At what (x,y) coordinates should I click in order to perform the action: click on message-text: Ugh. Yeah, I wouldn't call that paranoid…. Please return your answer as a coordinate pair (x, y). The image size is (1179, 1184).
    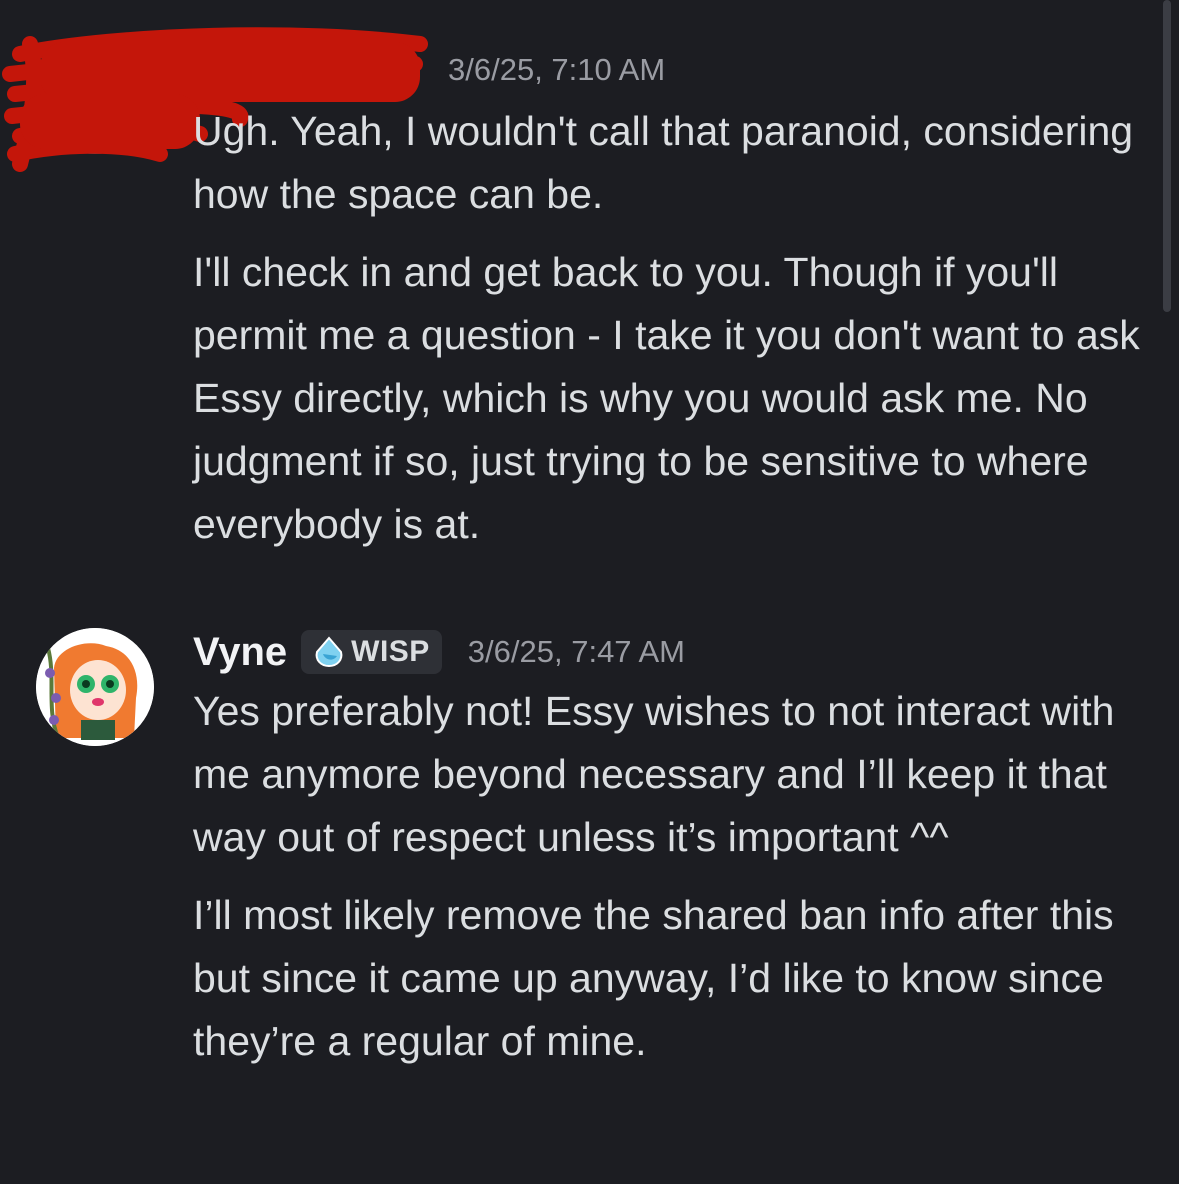
    Looking at the image, I should click on (663, 162).